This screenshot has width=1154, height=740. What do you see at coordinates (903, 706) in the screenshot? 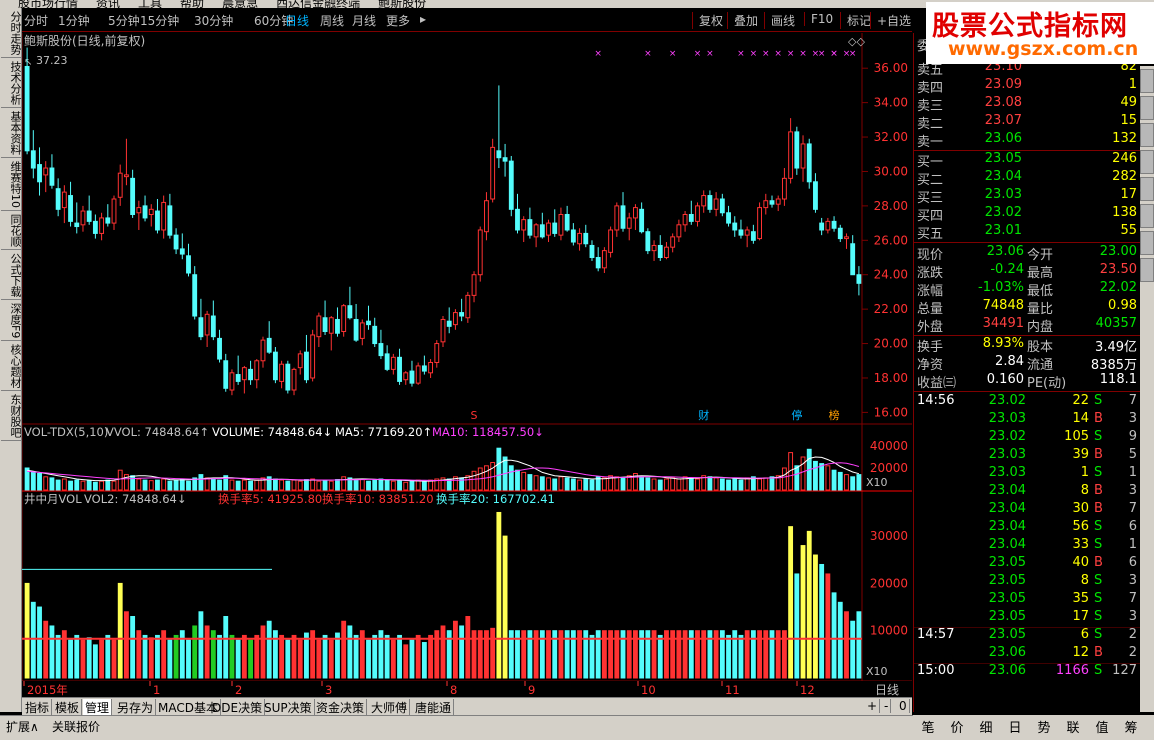
I see `zoom-control: 0` at bounding box center [903, 706].